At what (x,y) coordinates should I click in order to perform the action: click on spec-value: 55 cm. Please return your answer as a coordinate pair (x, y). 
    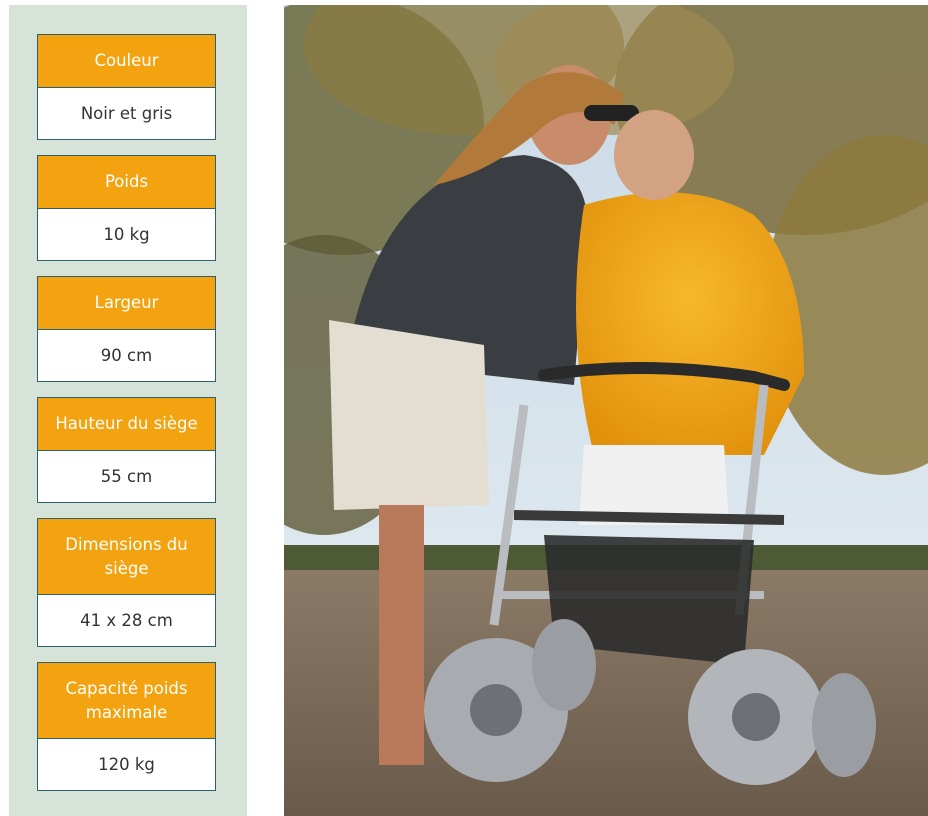
    Looking at the image, I should click on (126, 476).